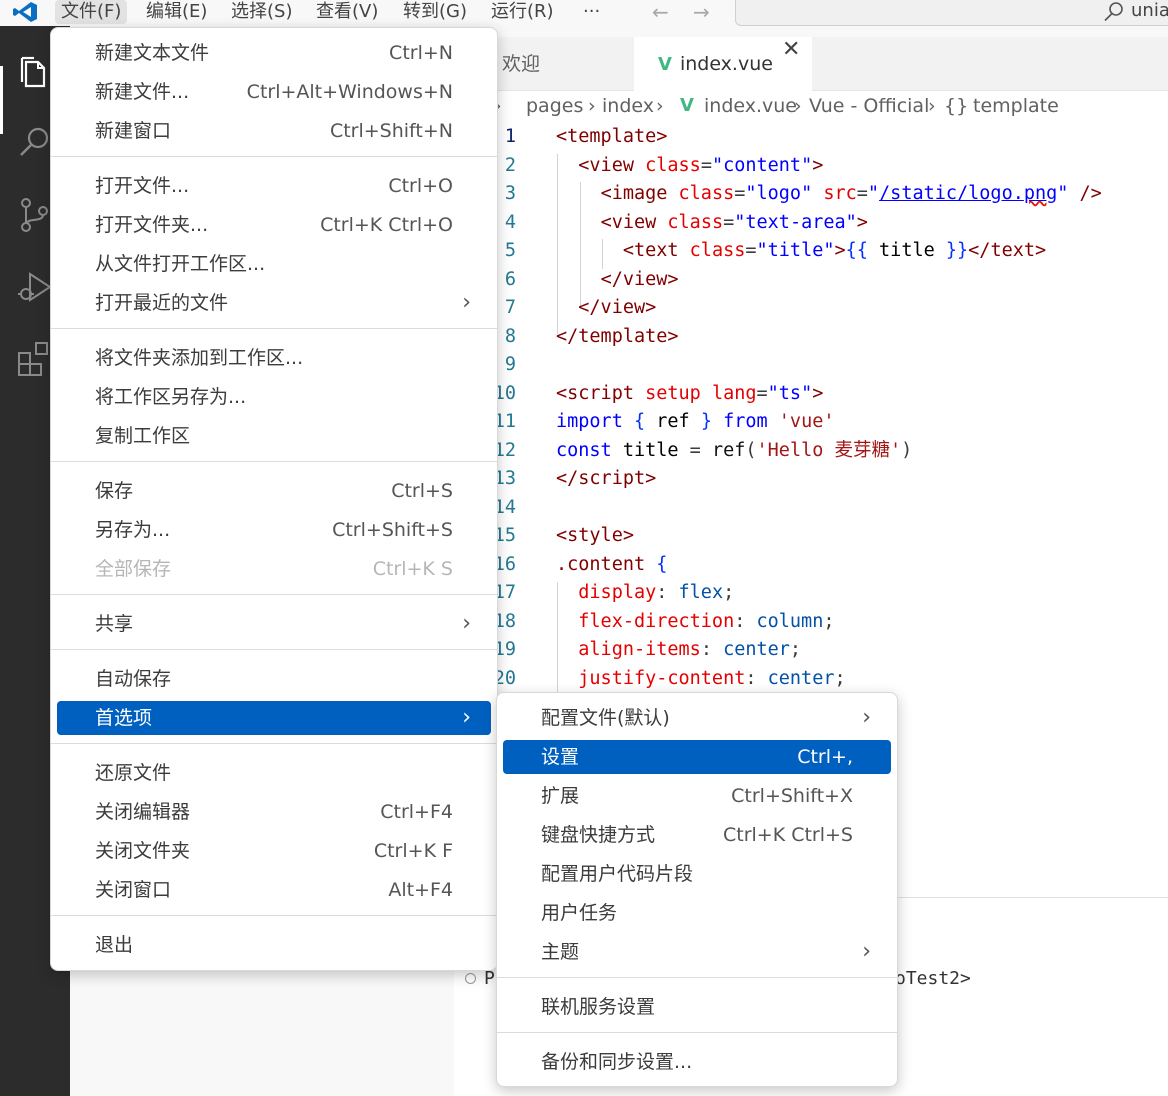  Describe the element at coordinates (697, 952) in the screenshot. I see `prefs-menu-item: 主题 ›` at that location.